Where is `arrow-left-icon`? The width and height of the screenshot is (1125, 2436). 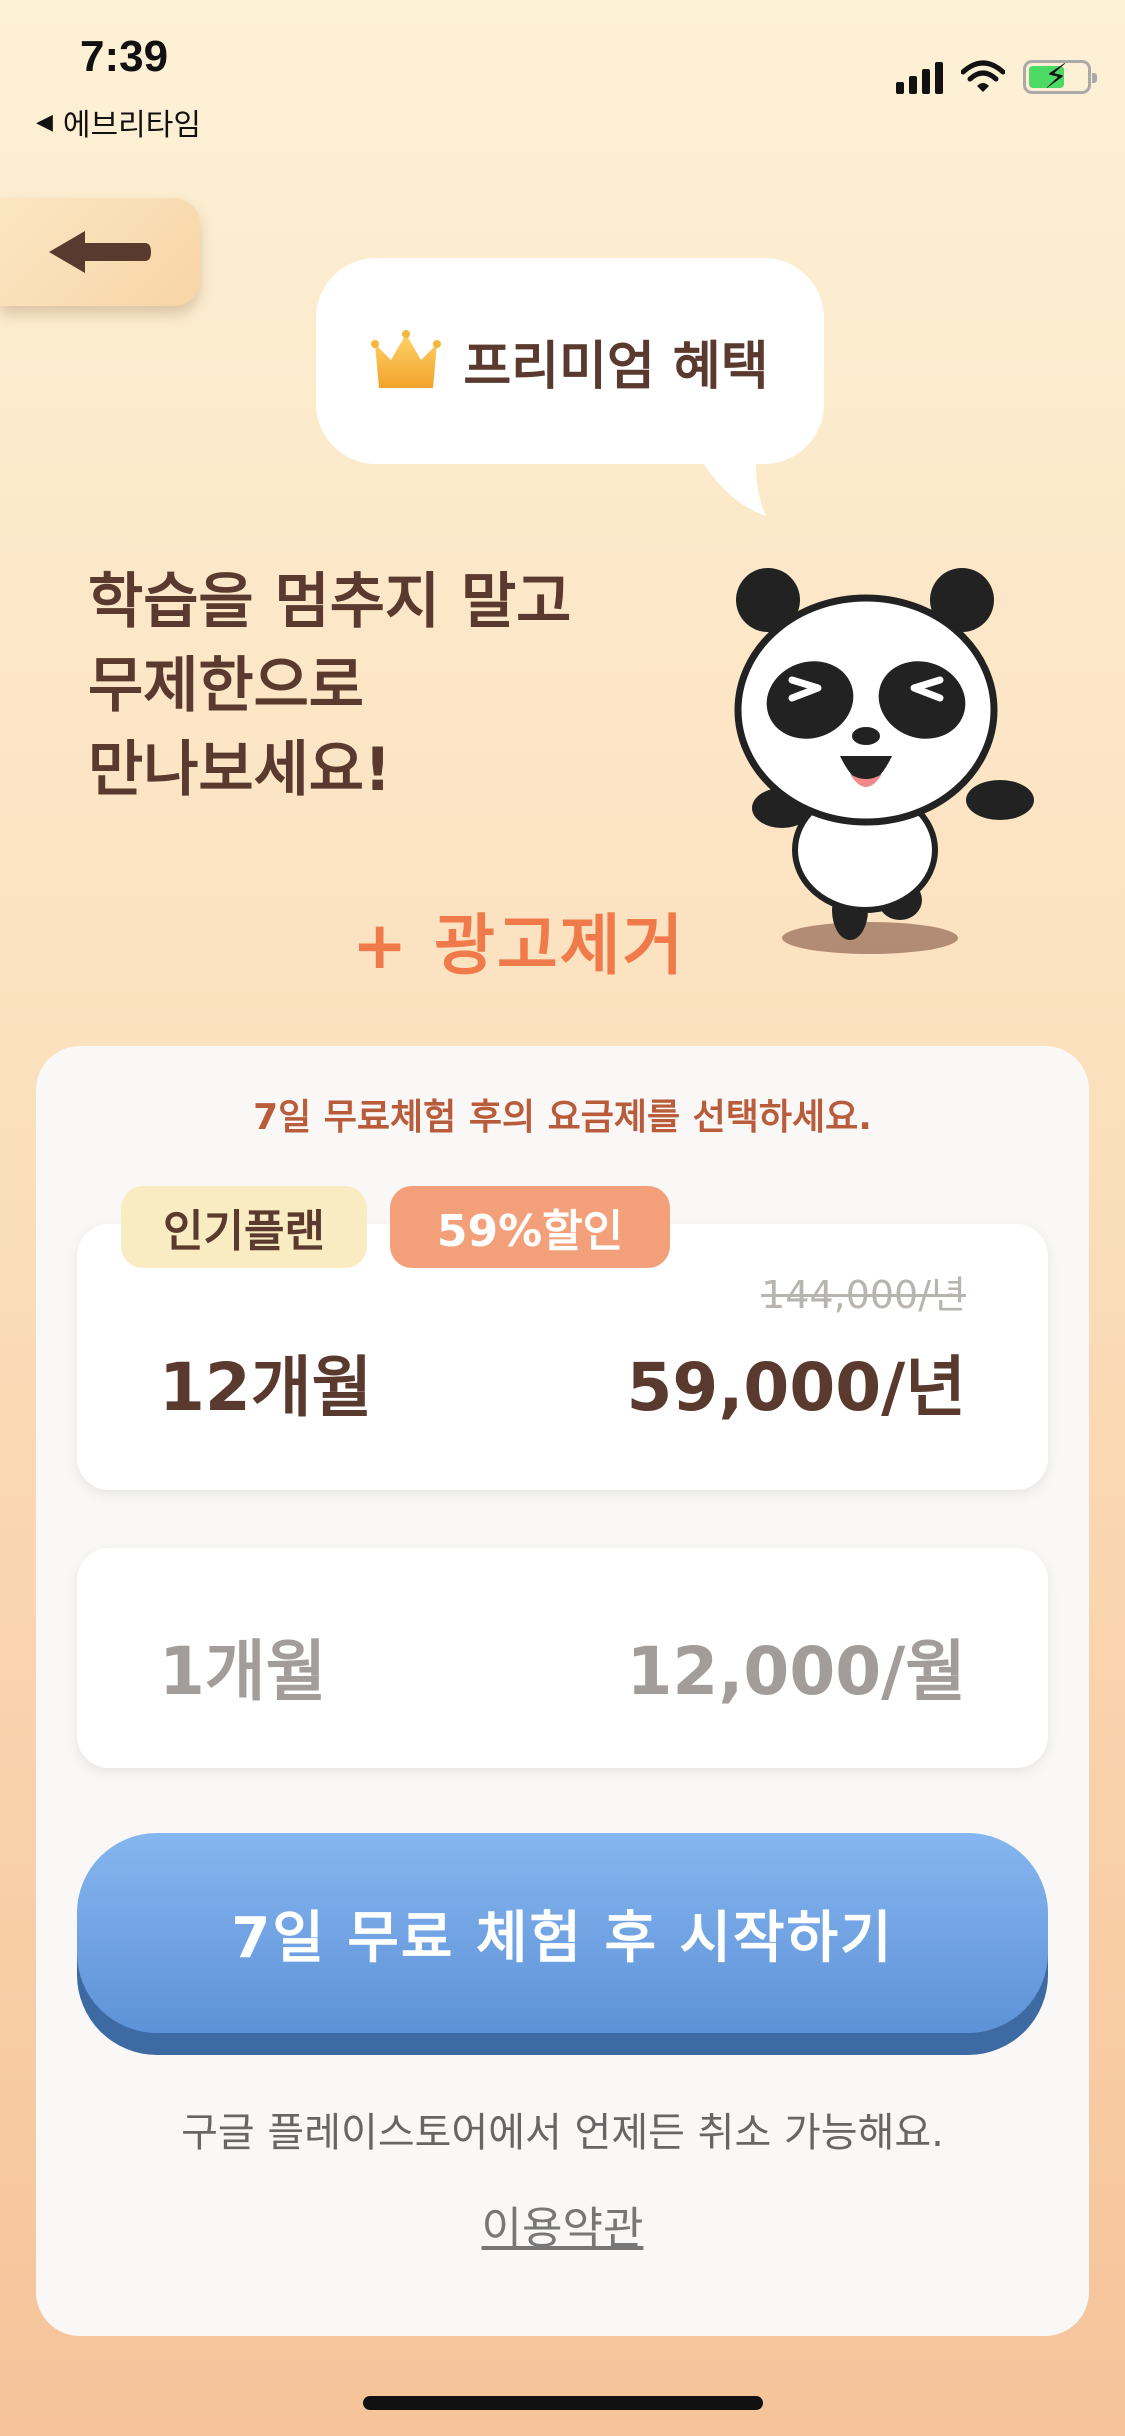
arrow-left-icon is located at coordinates (100, 252).